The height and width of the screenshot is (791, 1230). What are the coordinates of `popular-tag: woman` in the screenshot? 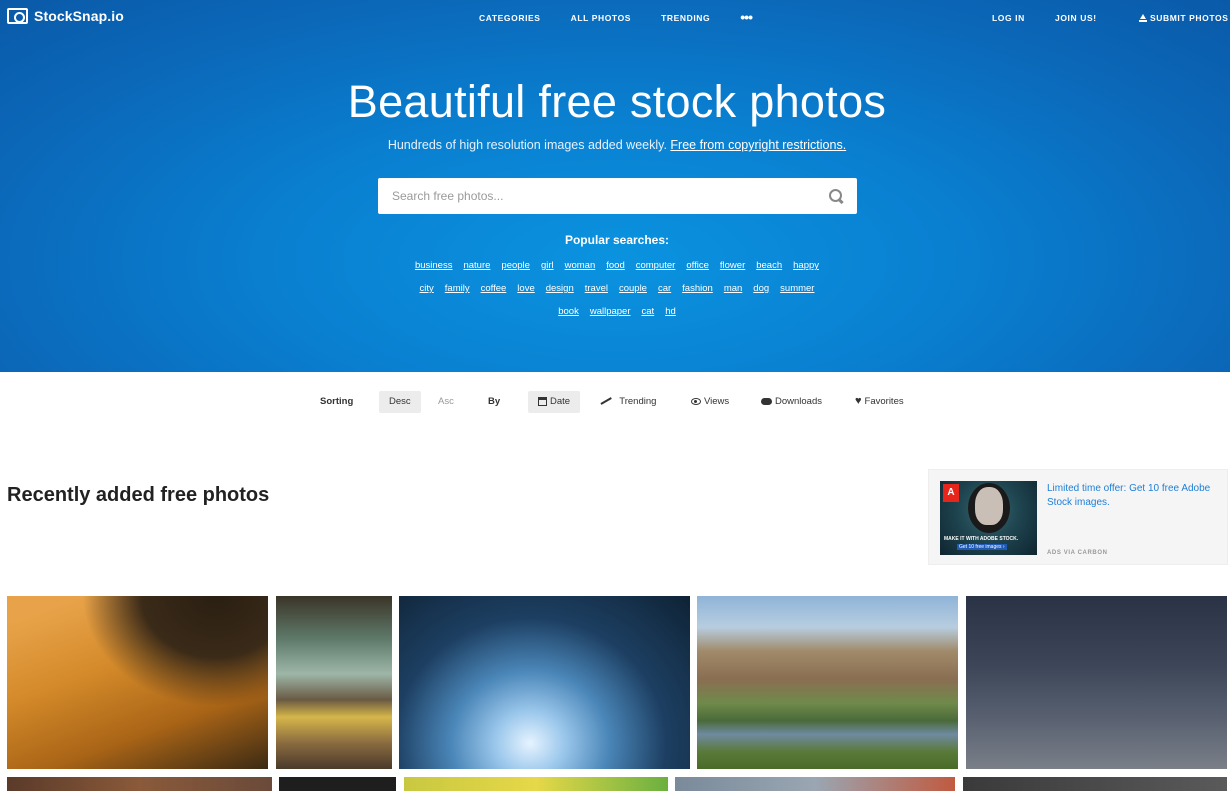 It's located at (580, 265).